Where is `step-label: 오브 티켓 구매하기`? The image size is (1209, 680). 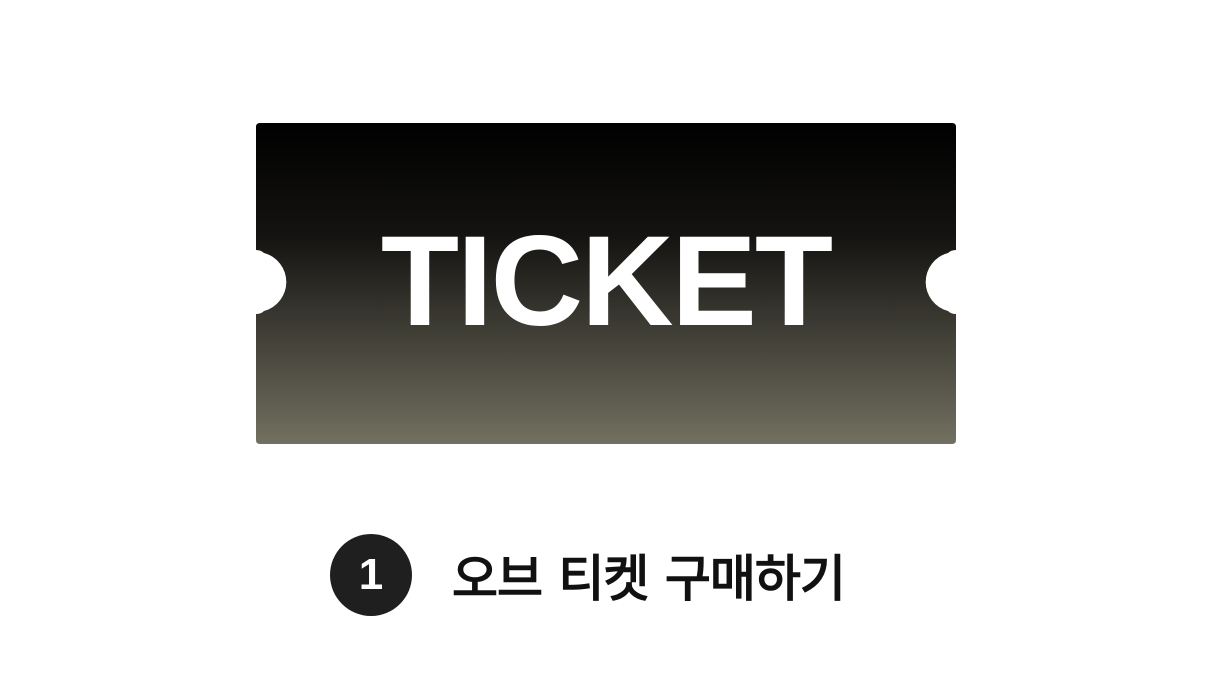
step-label: 오브 티켓 구매하기 is located at coordinates (649, 579).